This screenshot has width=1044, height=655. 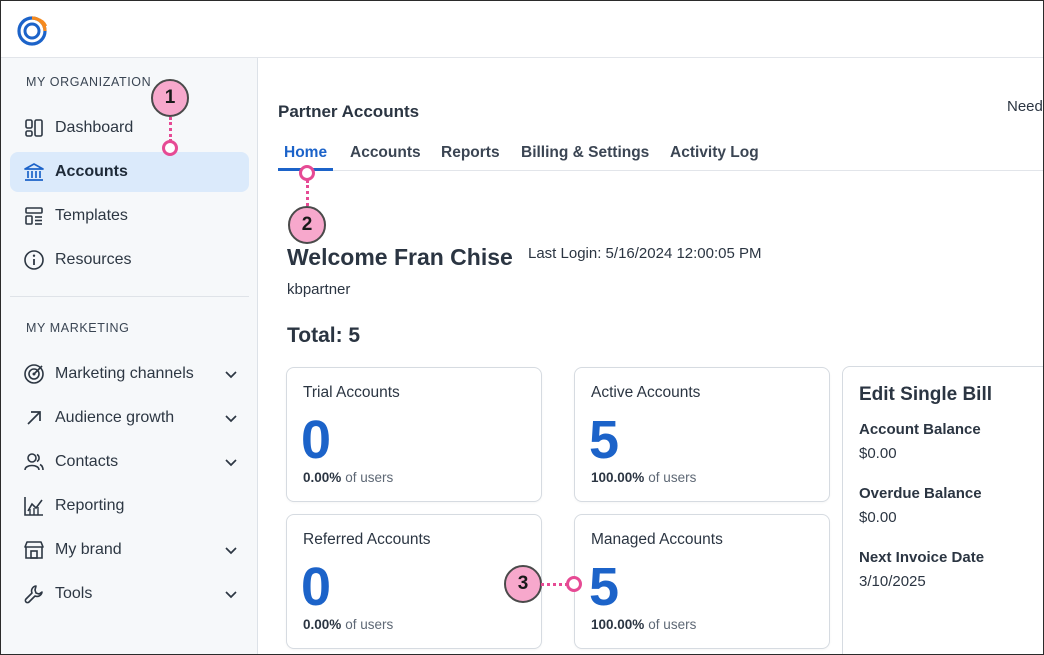 What do you see at coordinates (34, 216) in the screenshot?
I see `templates-icon` at bounding box center [34, 216].